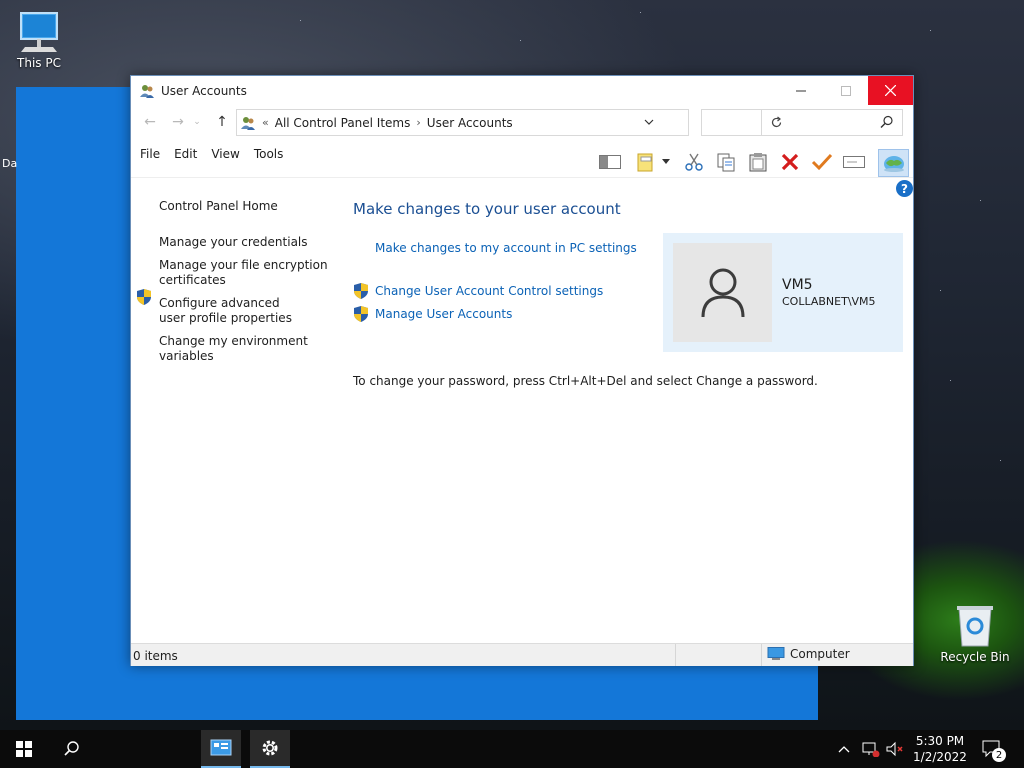  I want to click on globe-icon, so click(893, 164).